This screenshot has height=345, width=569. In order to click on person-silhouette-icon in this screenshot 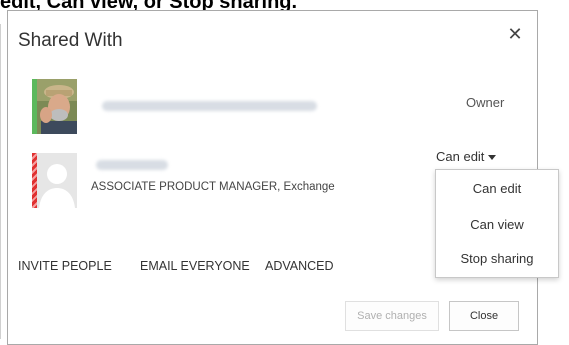, I will do `click(57, 180)`.